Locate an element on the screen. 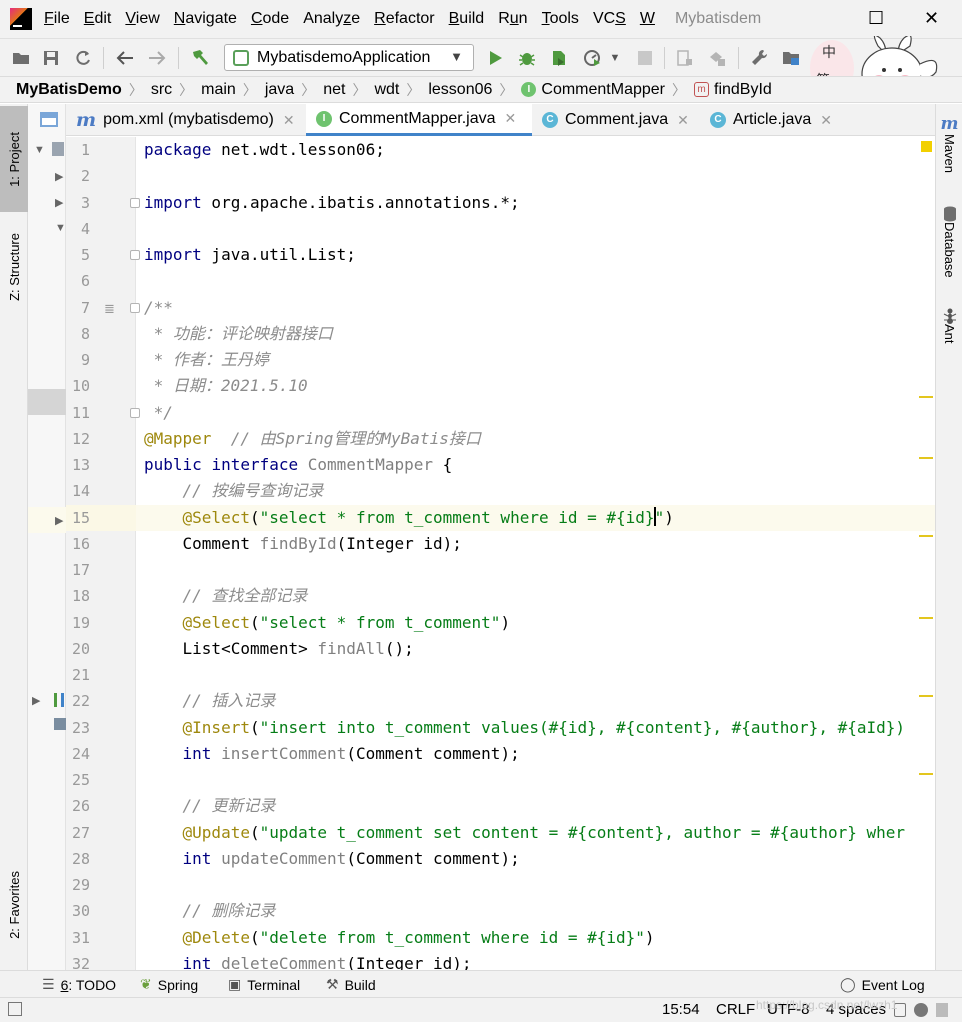 The image size is (962, 1022). run-configuration-dropdown: MybatisdemoApplication ▼ is located at coordinates (349, 57).